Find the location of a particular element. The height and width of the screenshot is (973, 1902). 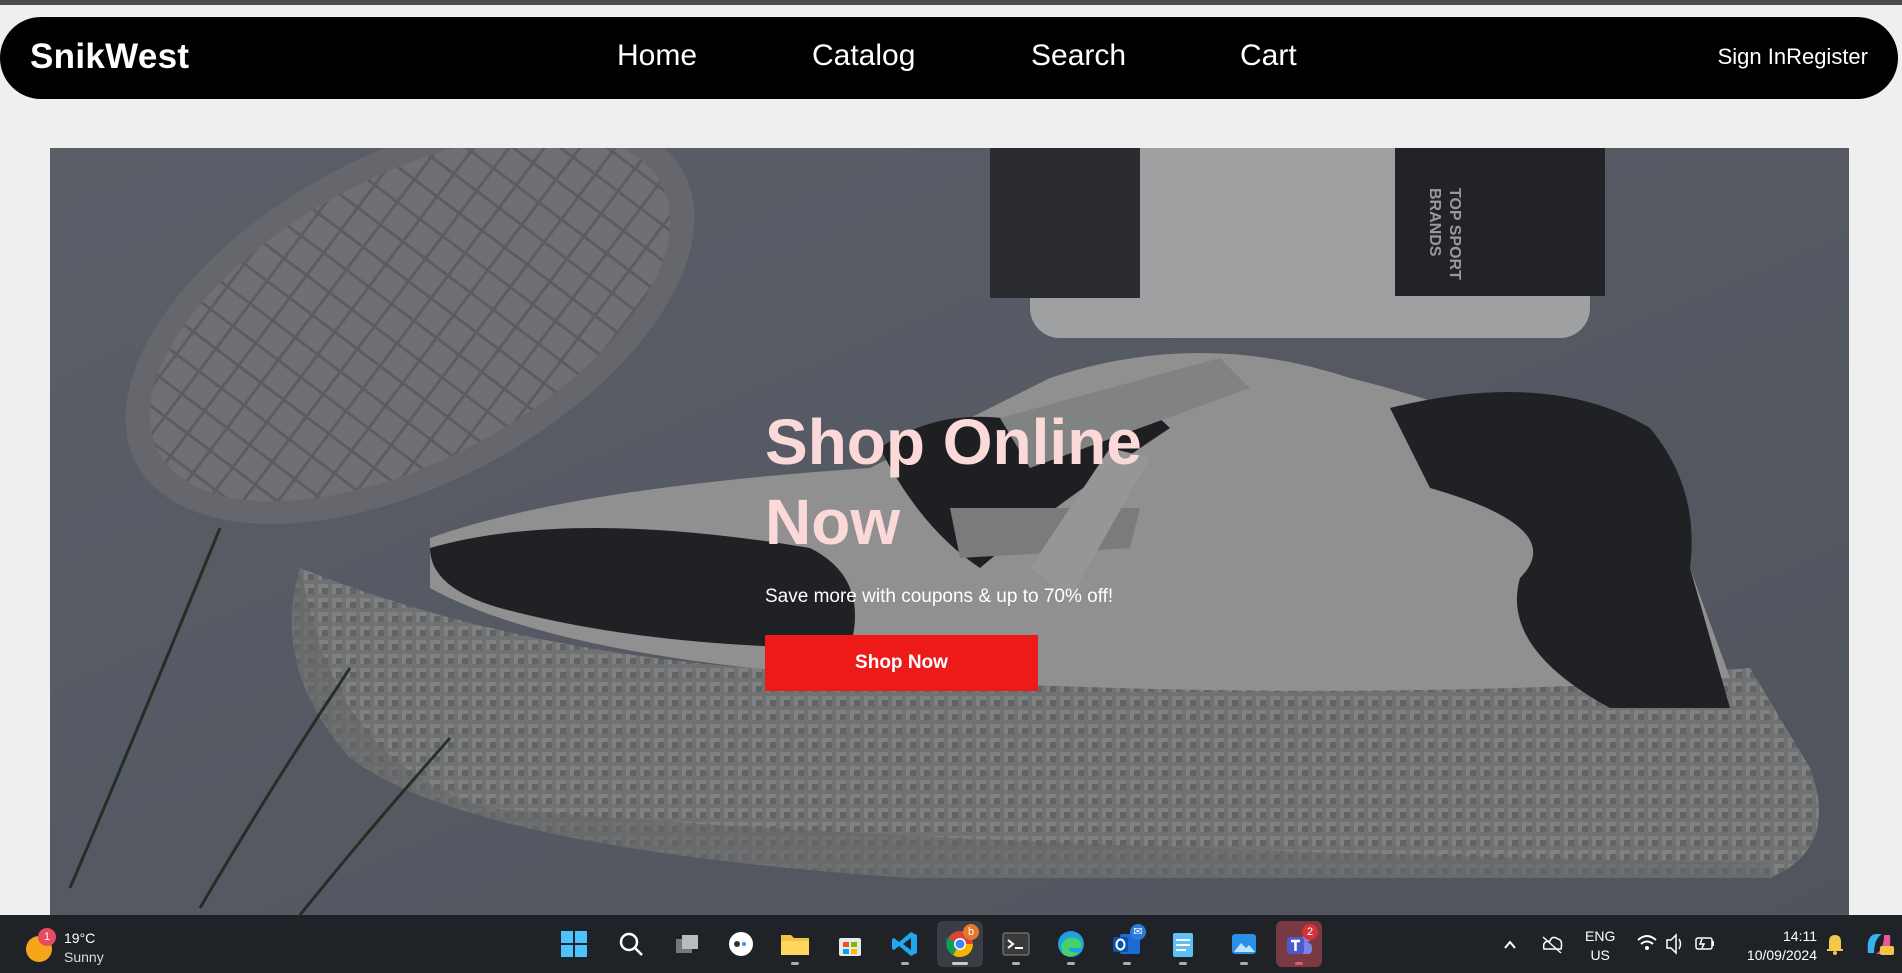

chrome-icon: b is located at coordinates (960, 944).